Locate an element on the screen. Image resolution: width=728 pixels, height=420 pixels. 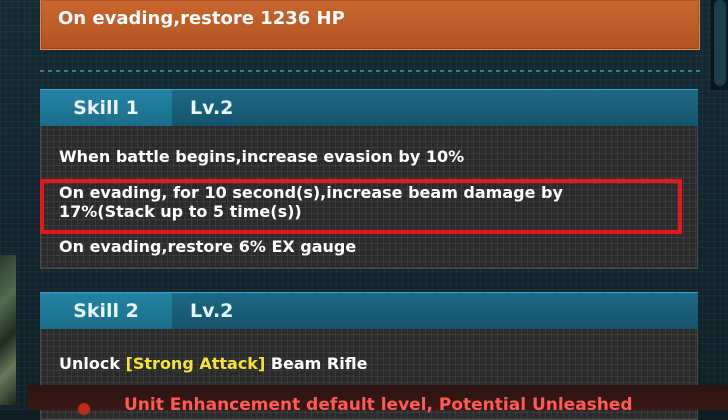
unlock-prefix: Unlock is located at coordinates (92, 363).